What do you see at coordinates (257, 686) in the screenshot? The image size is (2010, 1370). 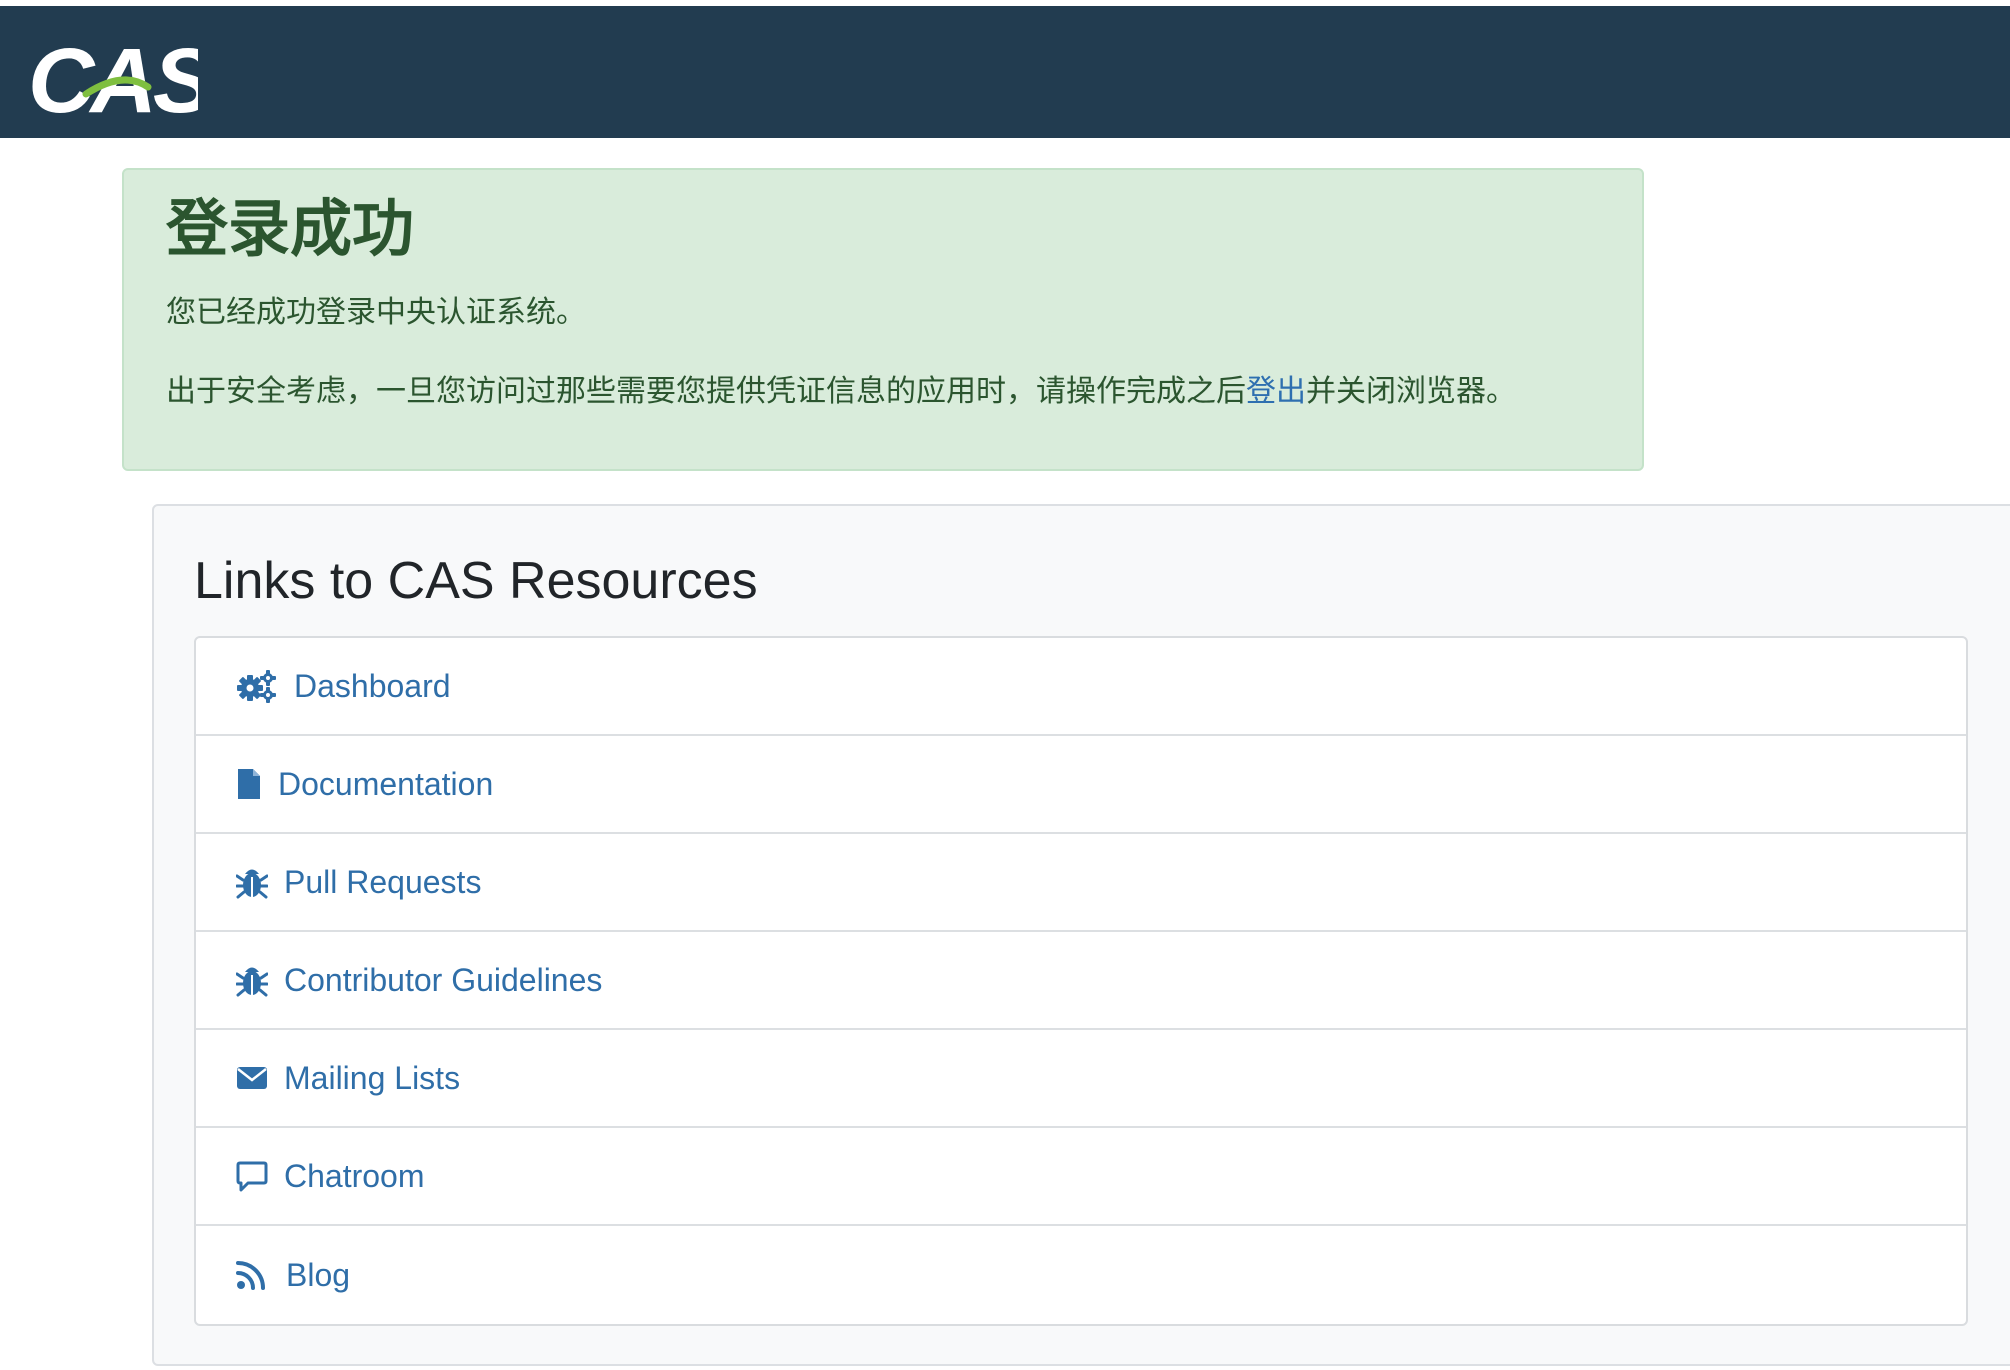 I see `gears-icon` at bounding box center [257, 686].